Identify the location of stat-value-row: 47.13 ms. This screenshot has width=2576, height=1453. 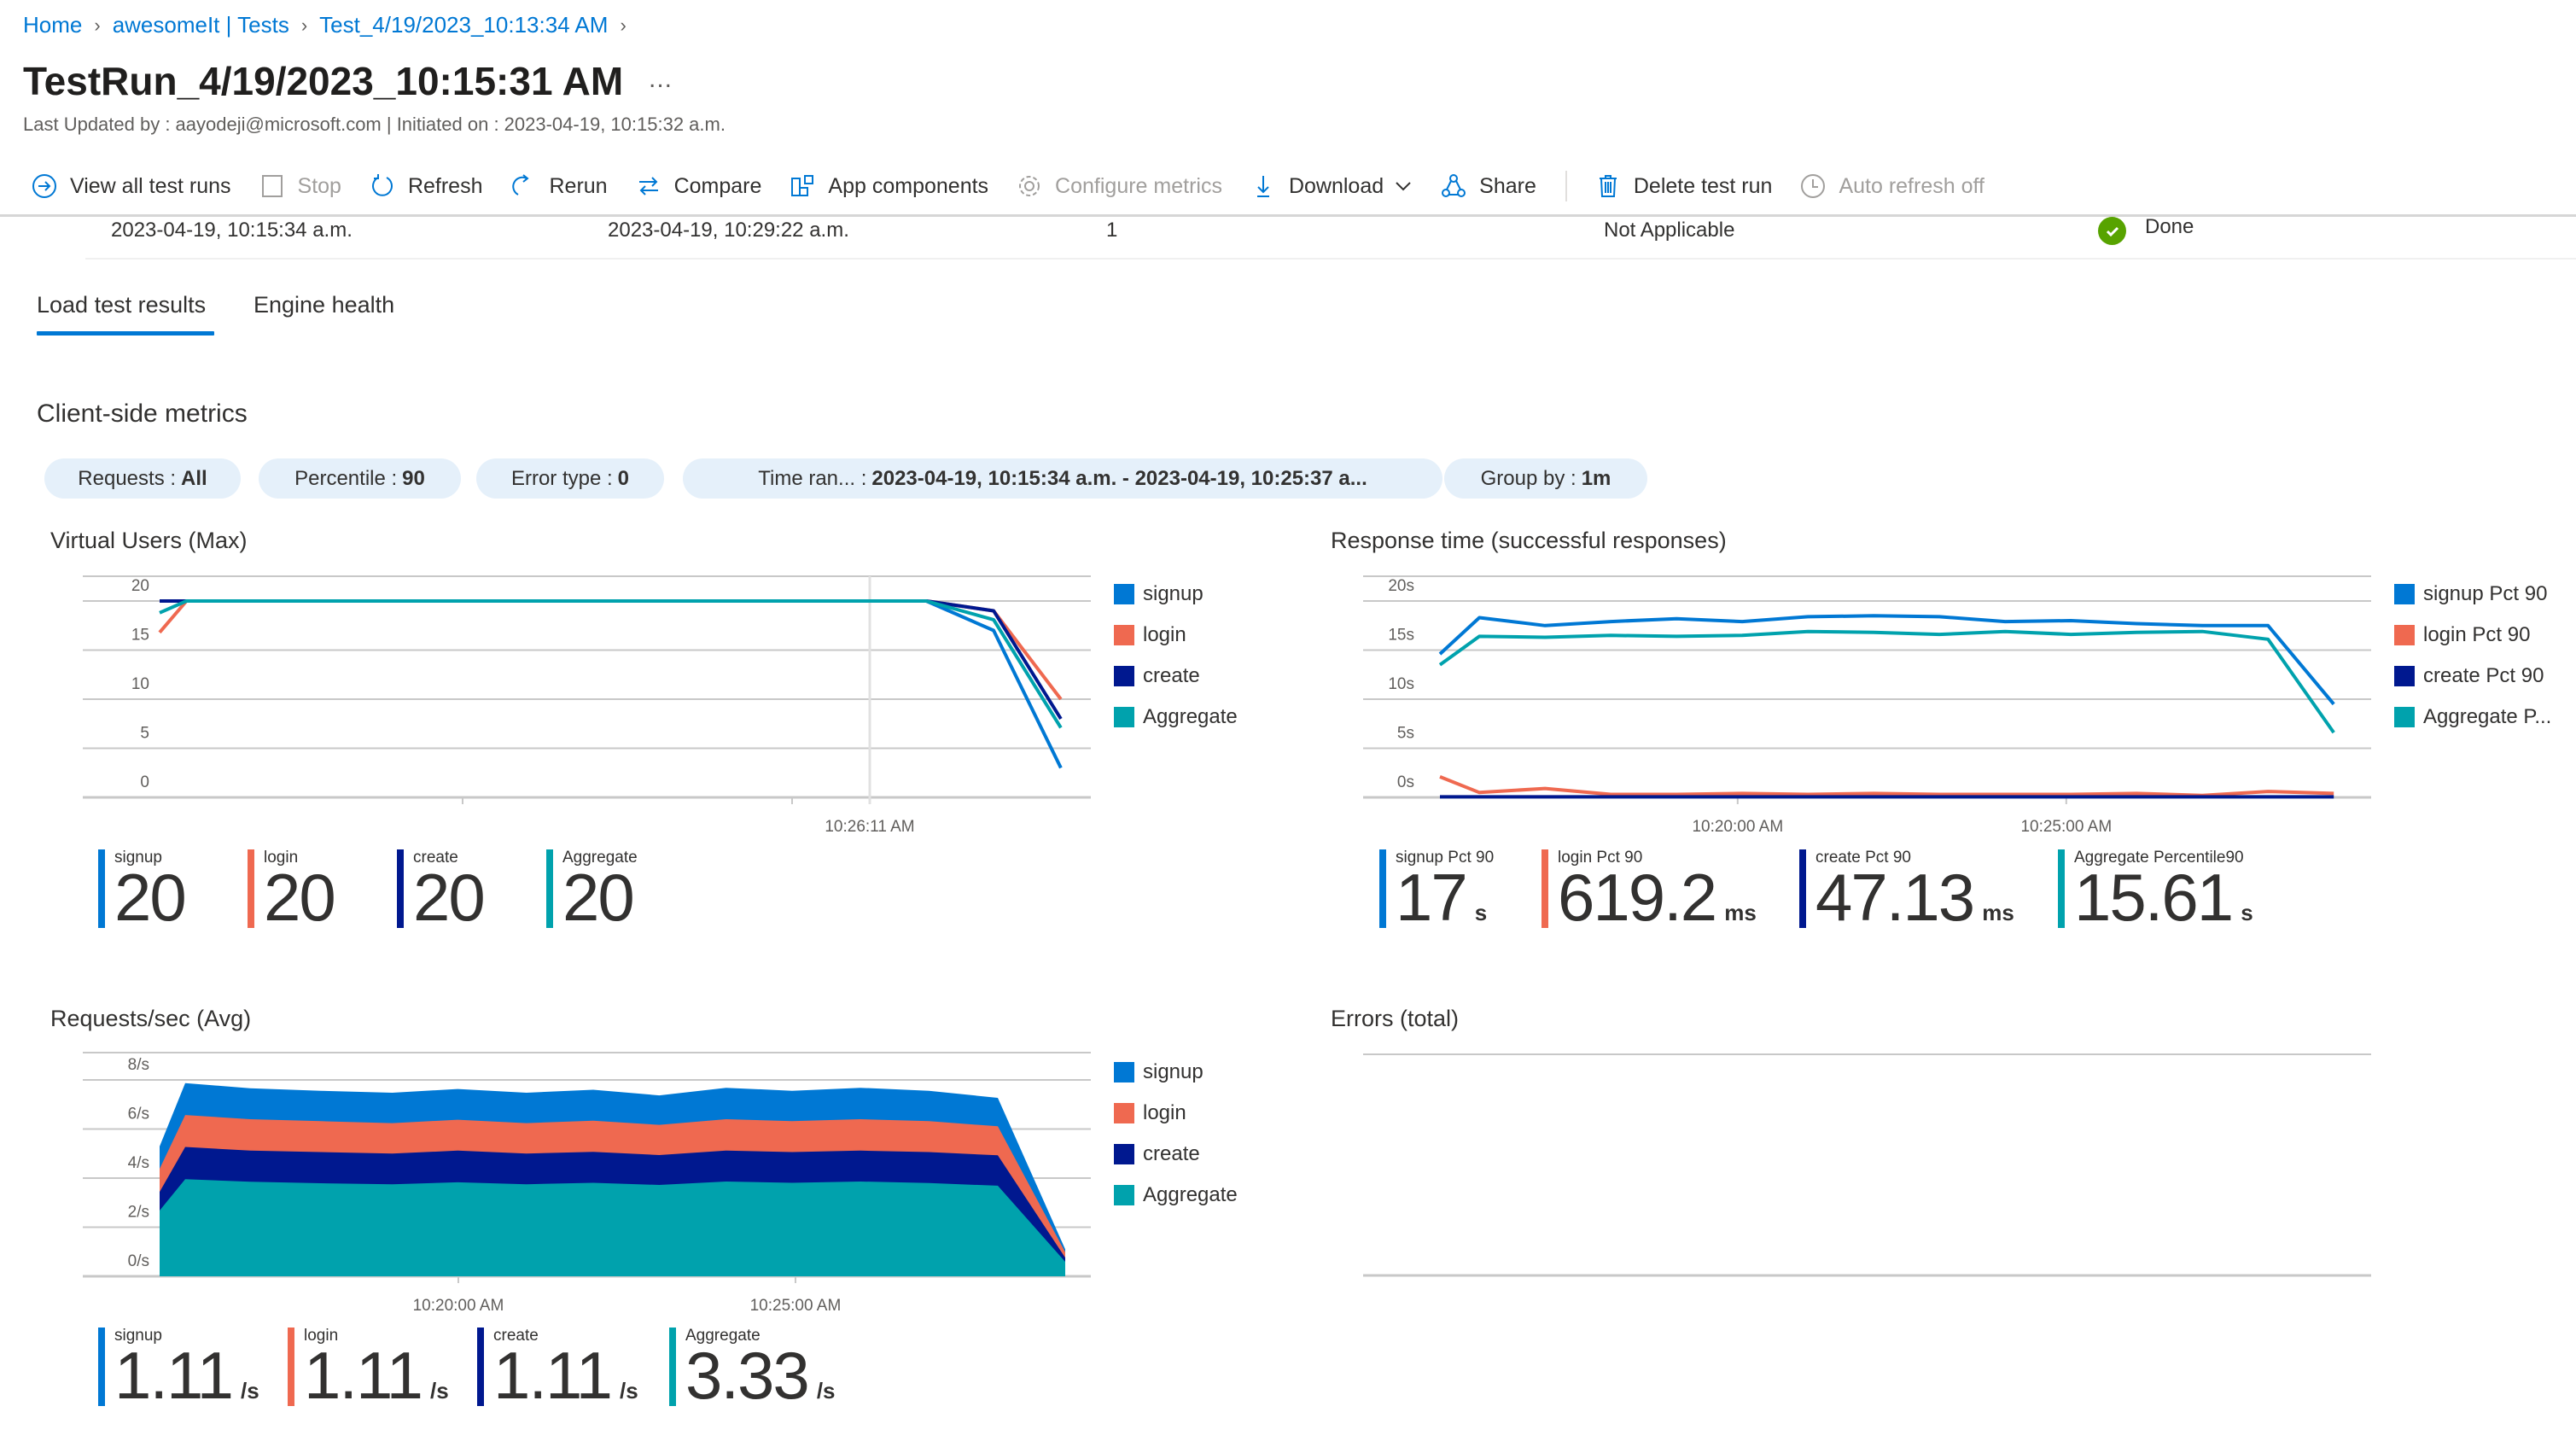
(1914, 897).